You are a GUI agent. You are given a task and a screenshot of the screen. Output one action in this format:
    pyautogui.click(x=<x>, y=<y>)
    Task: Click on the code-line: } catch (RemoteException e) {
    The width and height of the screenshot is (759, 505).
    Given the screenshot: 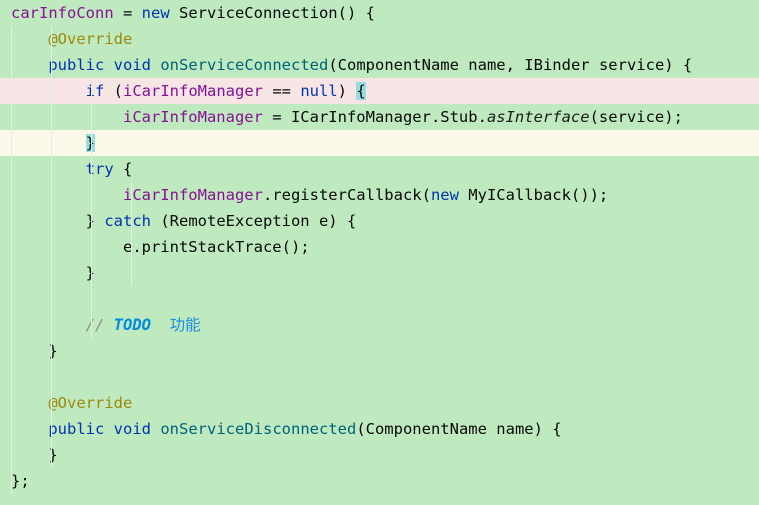 What is the action you would take?
    pyautogui.click(x=379, y=221)
    